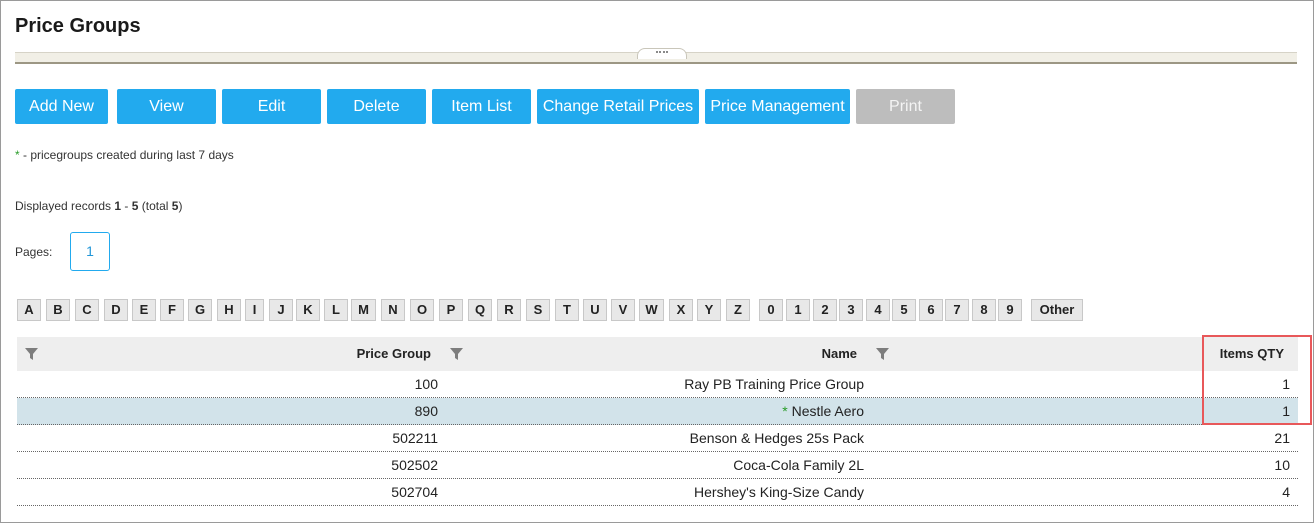 This screenshot has height=523, width=1314. What do you see at coordinates (1282, 465) in the screenshot?
I see `items-qty-cell: 10` at bounding box center [1282, 465].